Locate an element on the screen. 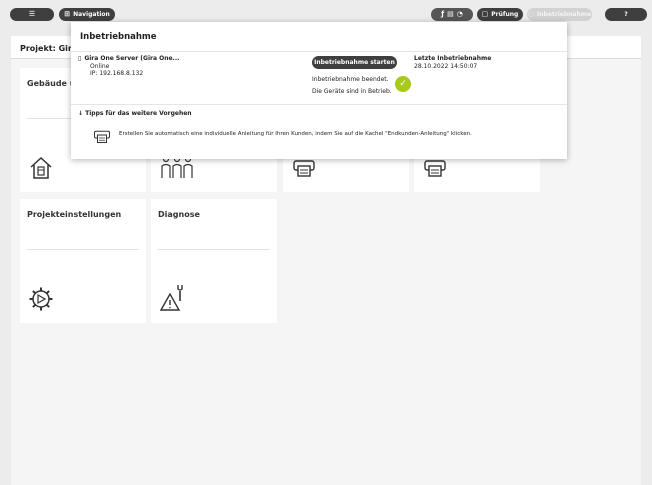 Image resolution: width=652 pixels, height=485 pixels. flash-icon: ƒ is located at coordinates (442, 14).